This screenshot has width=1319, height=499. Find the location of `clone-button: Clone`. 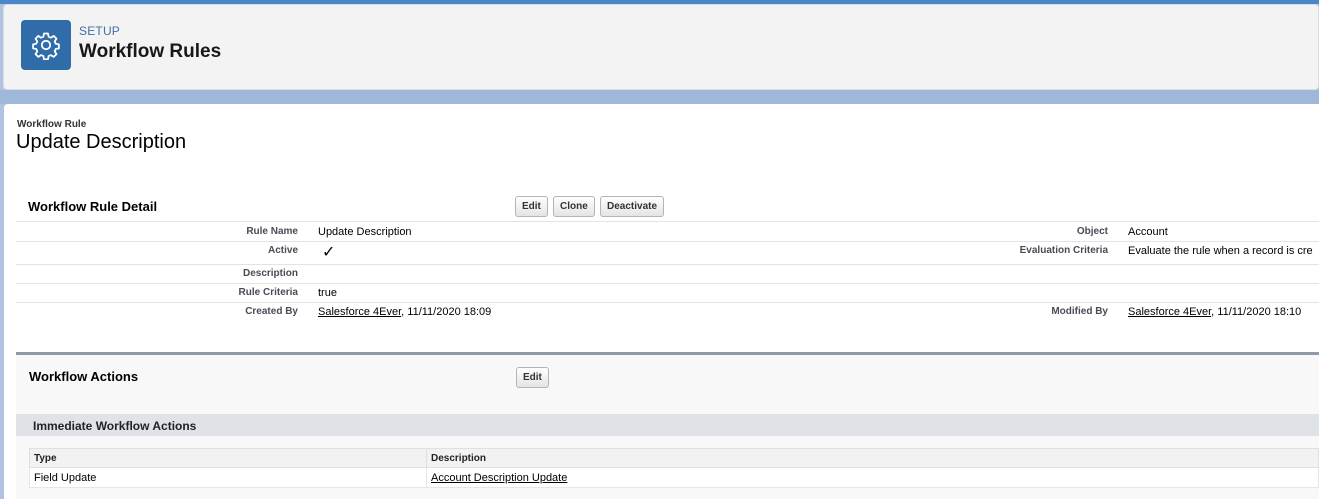

clone-button: Clone is located at coordinates (574, 206).